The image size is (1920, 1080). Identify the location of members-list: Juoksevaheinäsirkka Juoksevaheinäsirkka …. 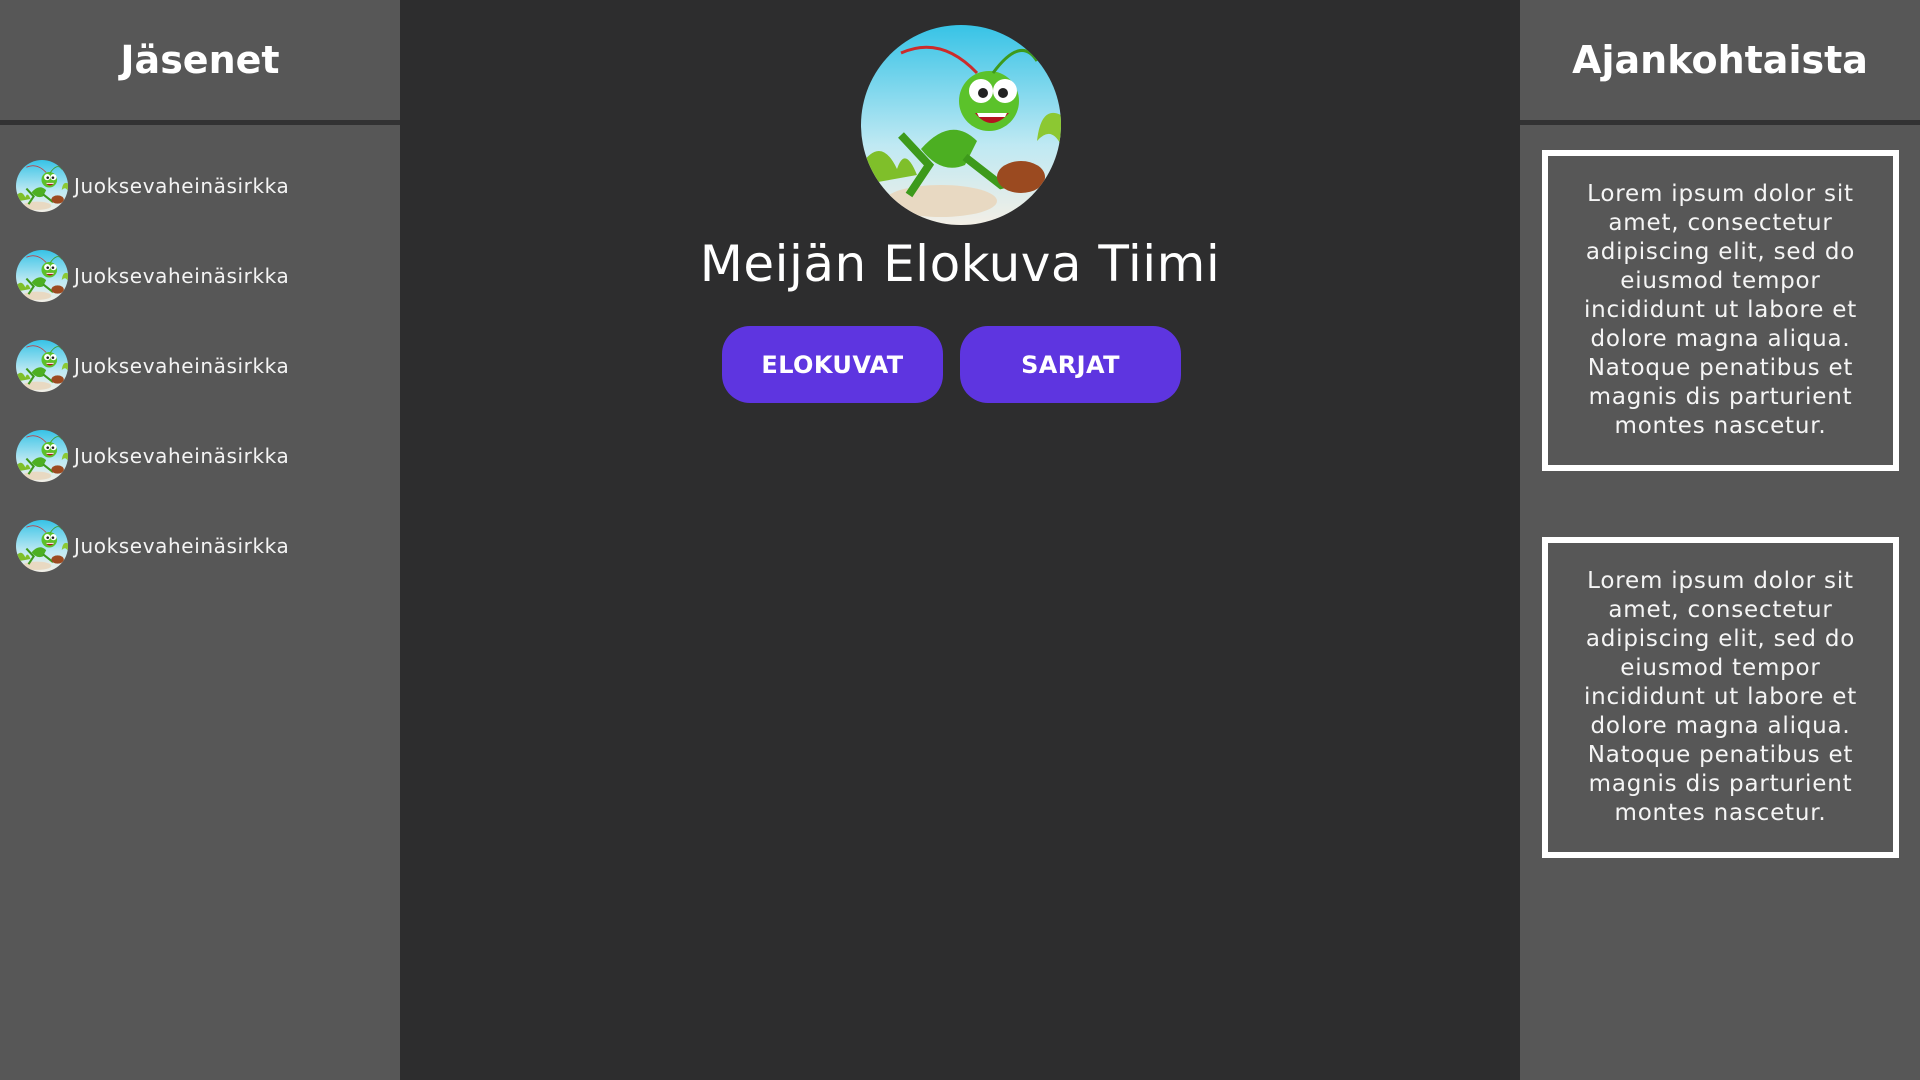
(200, 348).